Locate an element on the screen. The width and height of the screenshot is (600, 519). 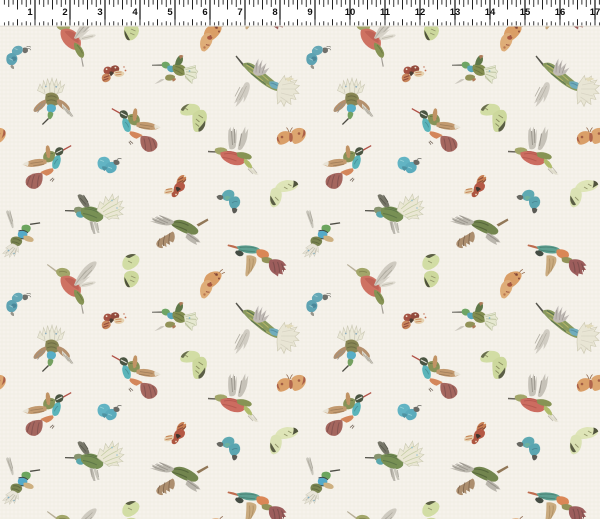
svg-text: 16 is located at coordinates (560, 12).